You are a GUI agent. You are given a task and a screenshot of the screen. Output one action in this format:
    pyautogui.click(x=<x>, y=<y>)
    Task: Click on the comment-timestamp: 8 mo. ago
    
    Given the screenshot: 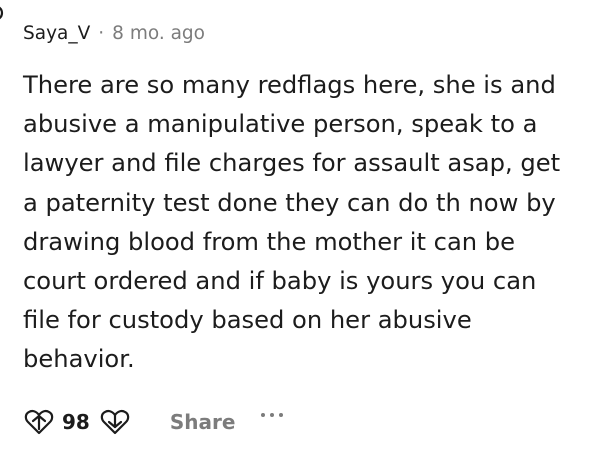 What is the action you would take?
    pyautogui.click(x=158, y=34)
    